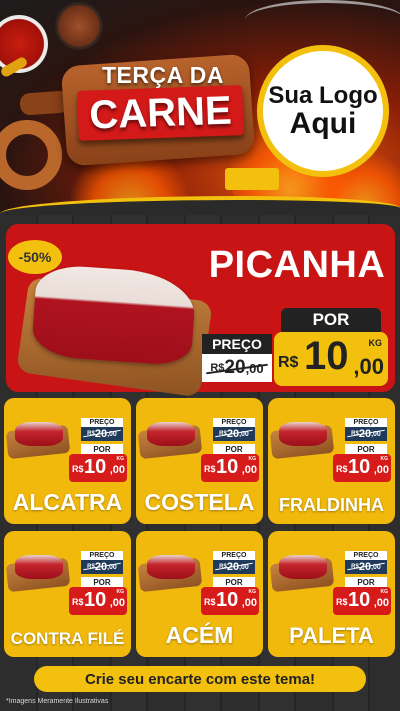 The height and width of the screenshot is (711, 400). I want to click on disclaimer-text: *Imagens Meramente Ilustrativas, so click(57, 701).